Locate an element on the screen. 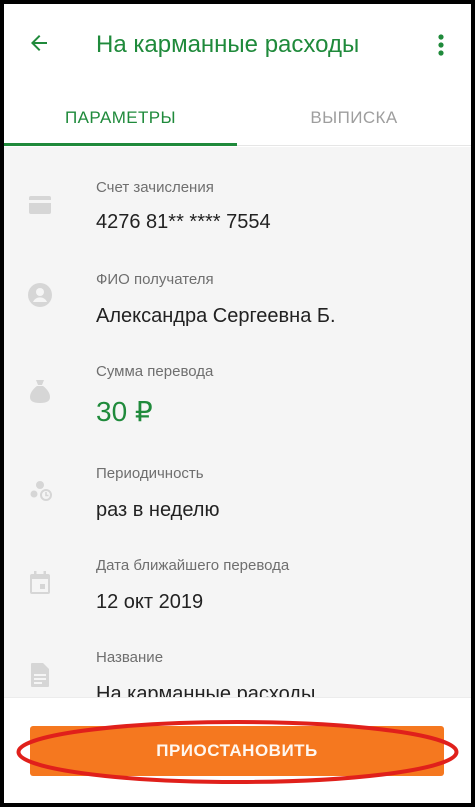 Image resolution: width=475 pixels, height=807 pixels. field-label: Счет зачисления is located at coordinates (155, 187).